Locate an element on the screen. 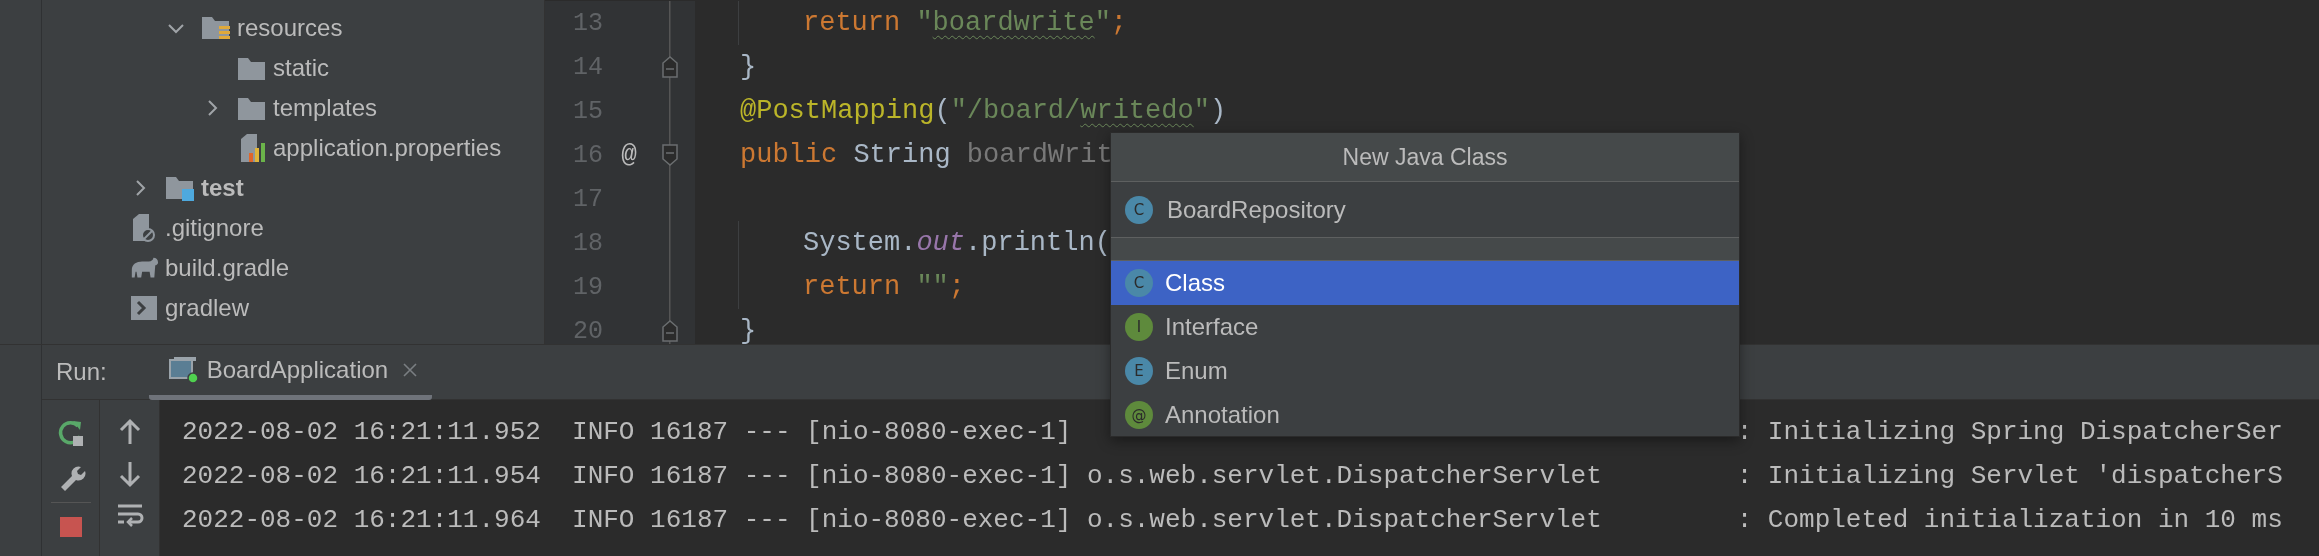  log-text: 2022-08-02 16:21:11.954 INFO 16187 --- [nio-8080-exec-1] is located at coordinates (627, 476).